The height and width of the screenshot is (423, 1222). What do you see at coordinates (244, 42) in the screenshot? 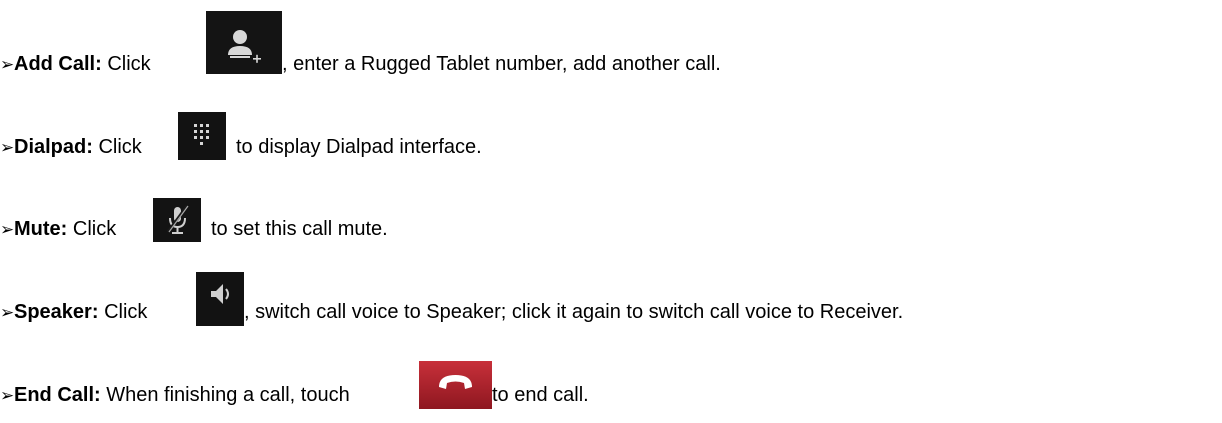
I see `add-person-icon` at bounding box center [244, 42].